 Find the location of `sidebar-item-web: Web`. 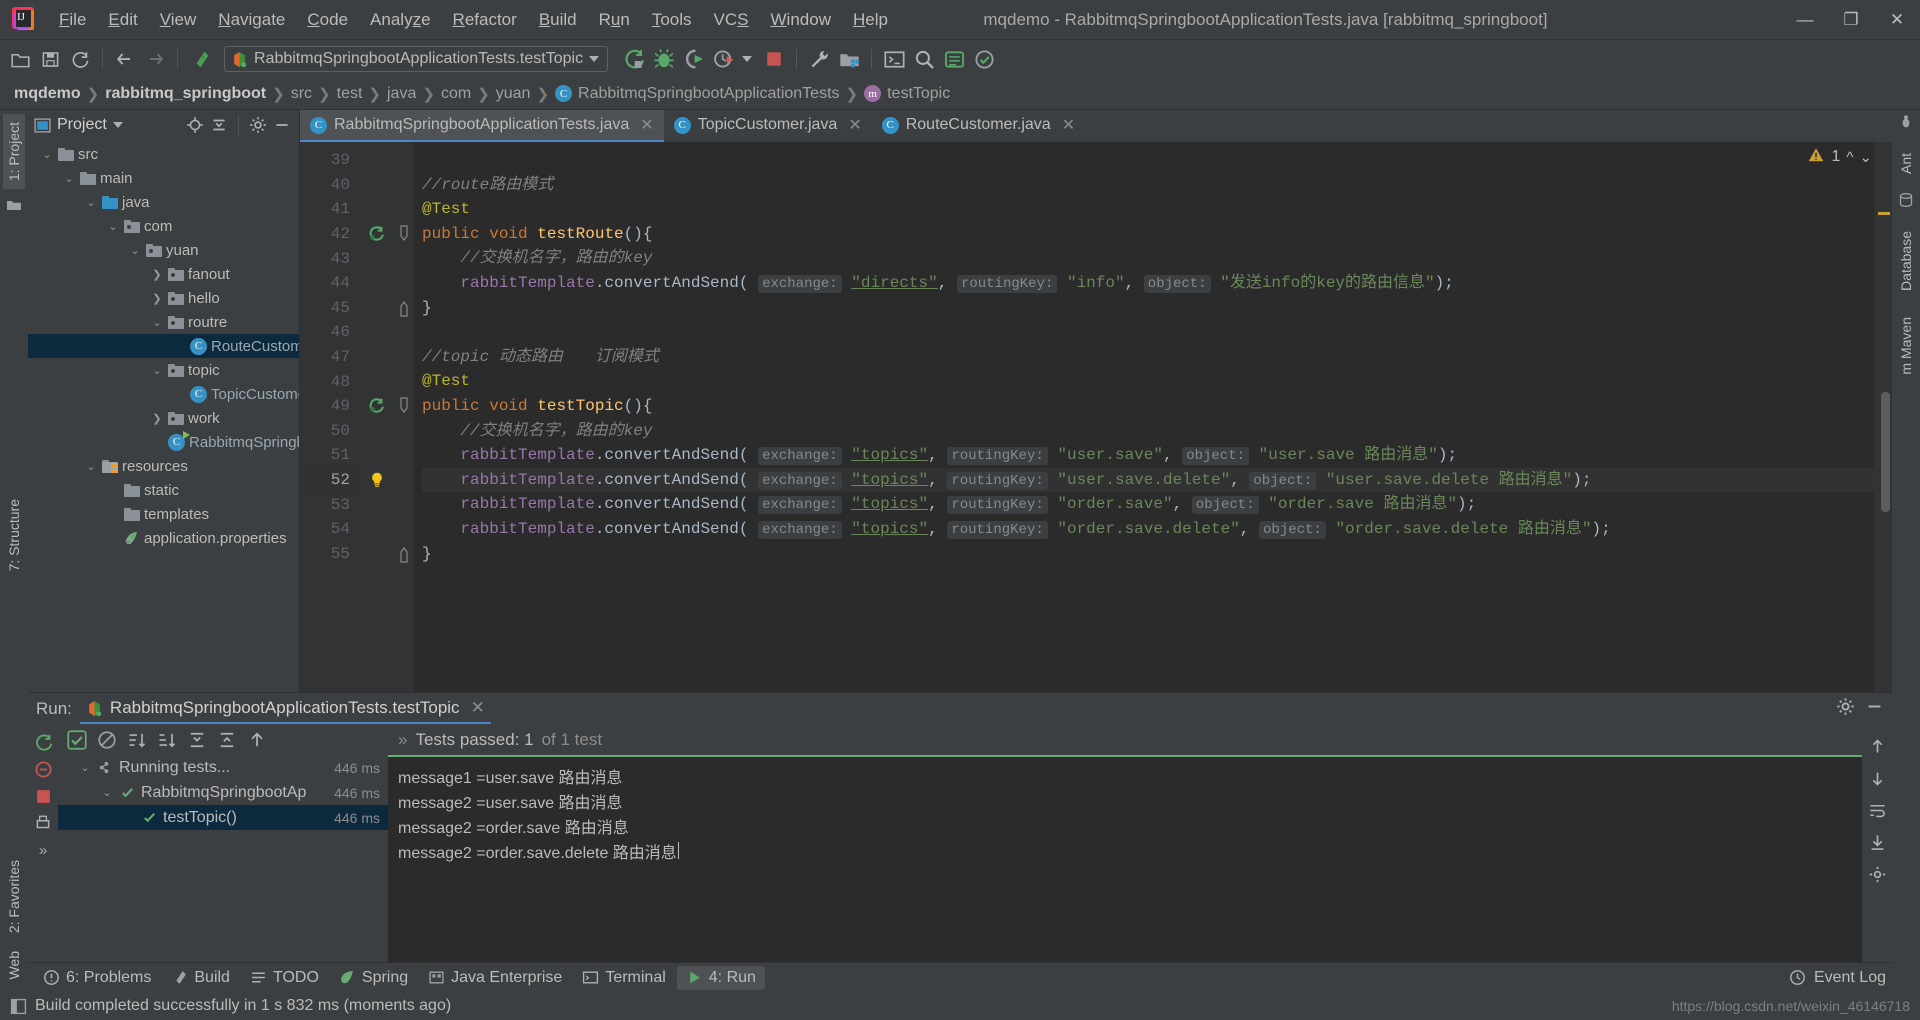

sidebar-item-web: Web is located at coordinates (14, 965).